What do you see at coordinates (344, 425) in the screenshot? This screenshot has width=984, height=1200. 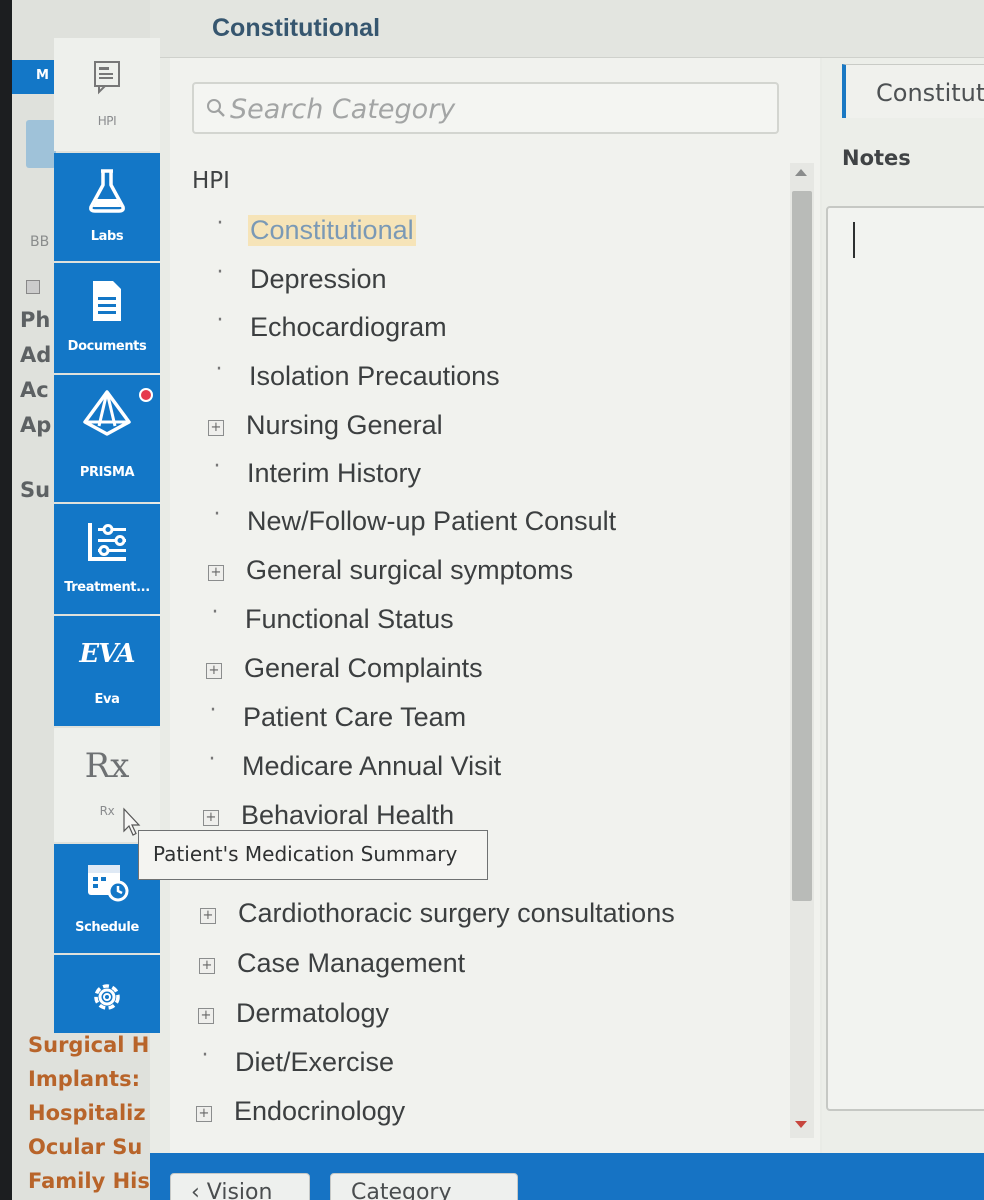 I see `tree-item-label: Nursing General` at bounding box center [344, 425].